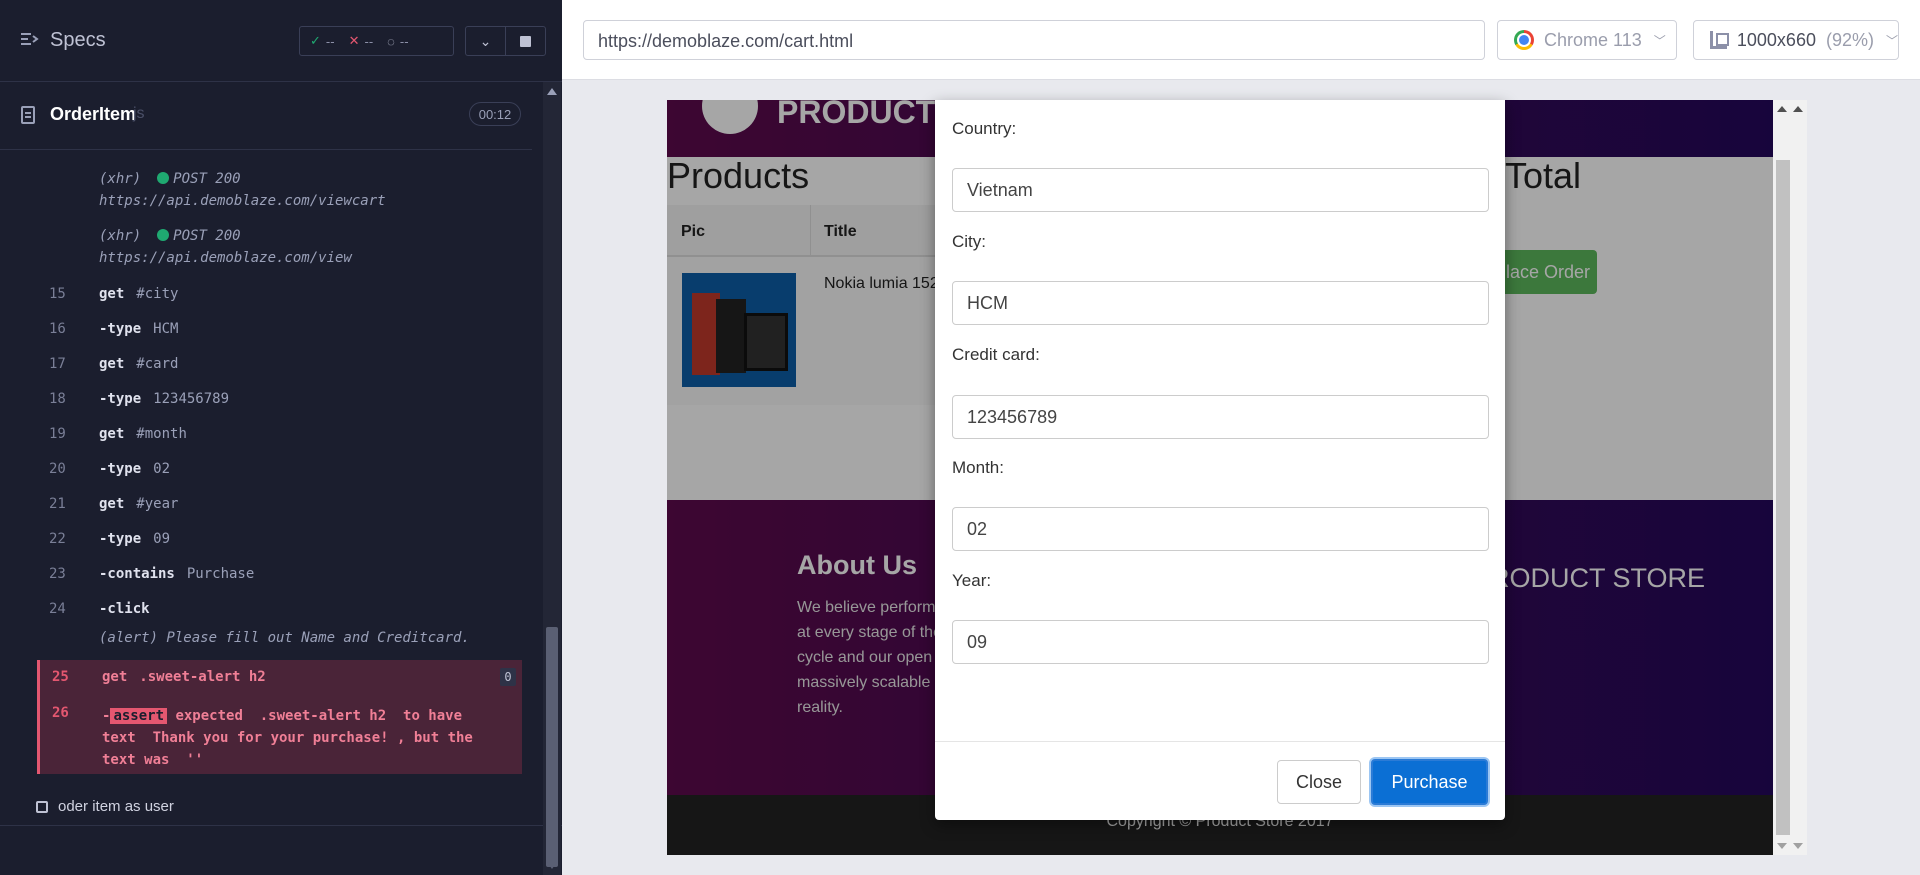  I want to click on failed-count: --, so click(369, 41).